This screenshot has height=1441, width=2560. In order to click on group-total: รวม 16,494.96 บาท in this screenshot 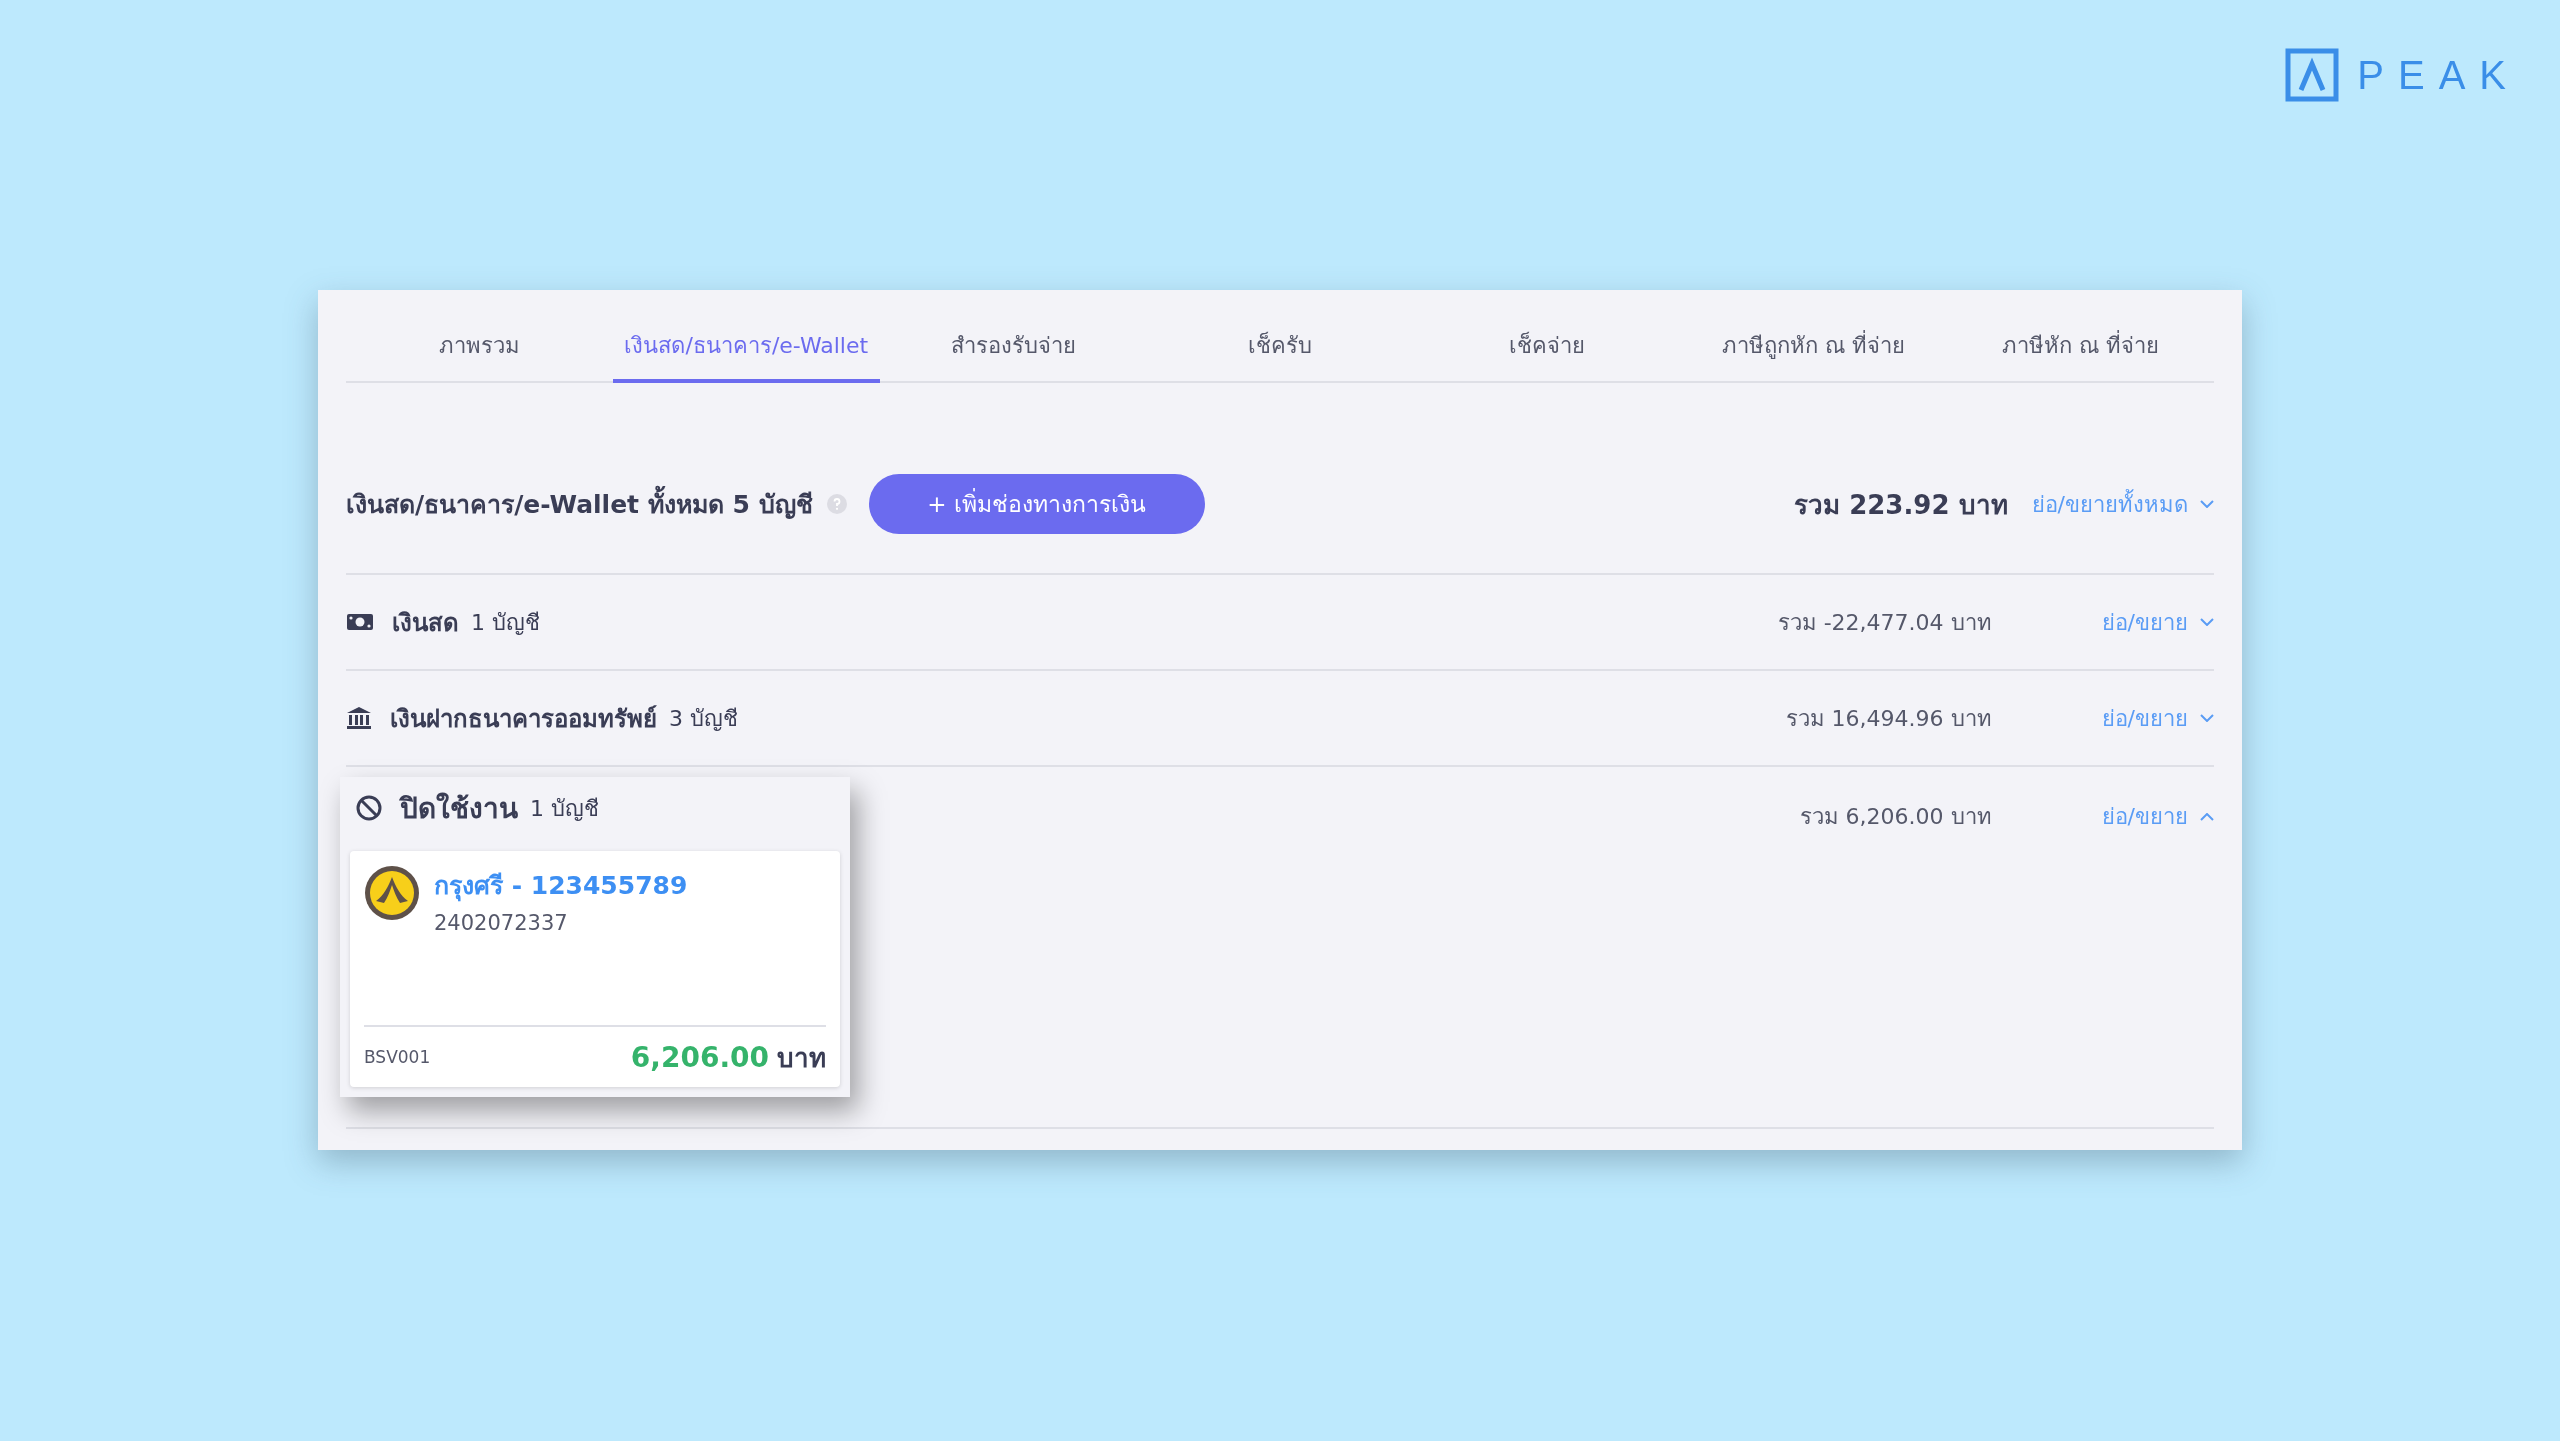, I will do `click(1888, 718)`.